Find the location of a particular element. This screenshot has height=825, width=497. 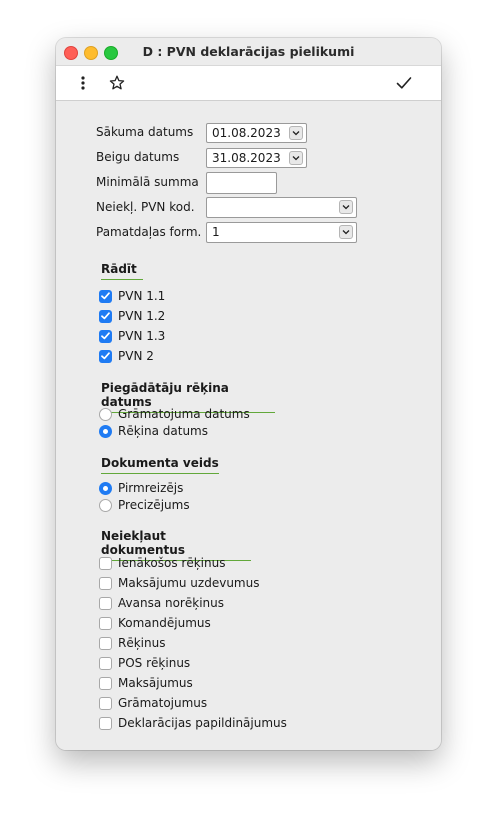

document-type-radio-row: Precizējums is located at coordinates (144, 505).